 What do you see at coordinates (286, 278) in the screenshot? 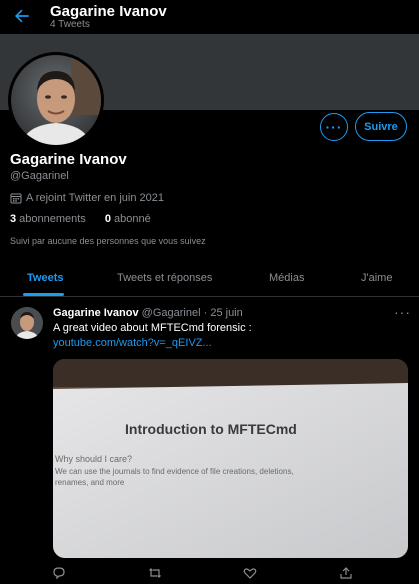
I see `tab-media: Médias` at bounding box center [286, 278].